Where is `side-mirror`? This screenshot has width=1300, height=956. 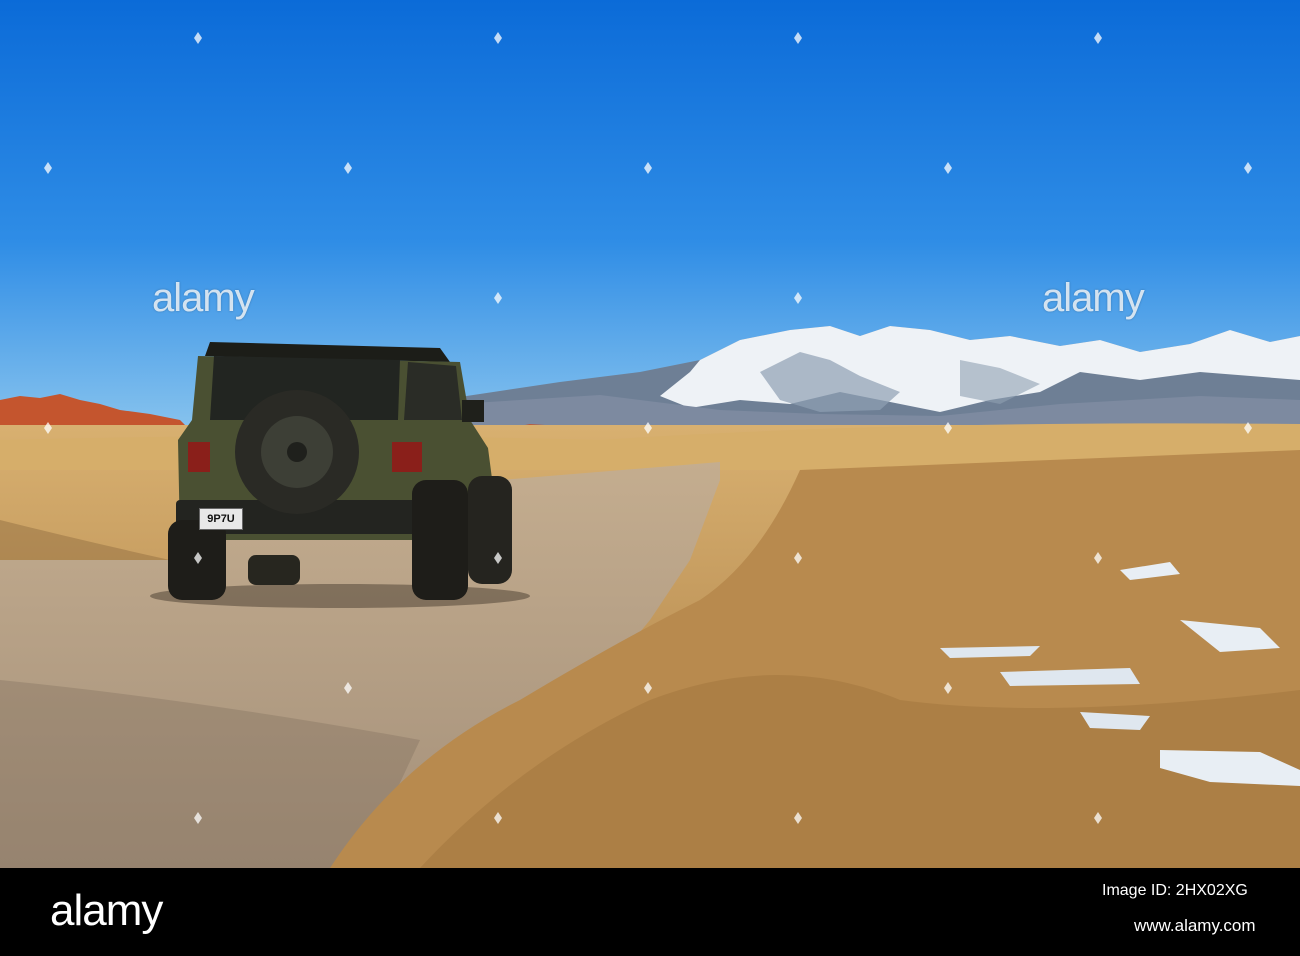 side-mirror is located at coordinates (473, 411).